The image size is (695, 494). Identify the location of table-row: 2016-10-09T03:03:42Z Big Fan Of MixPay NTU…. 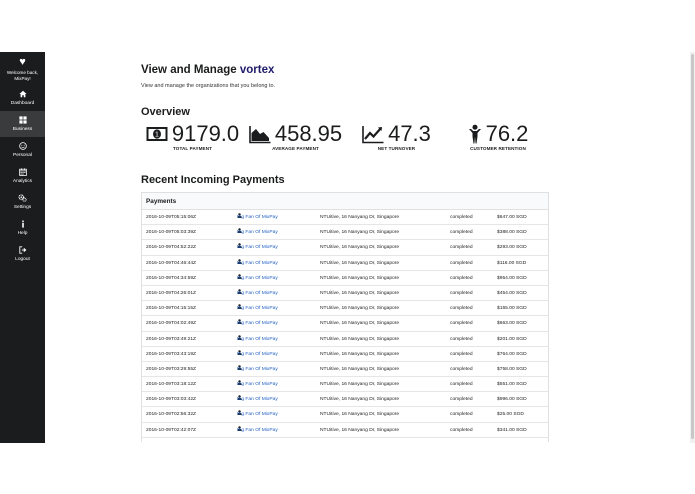
(345, 400).